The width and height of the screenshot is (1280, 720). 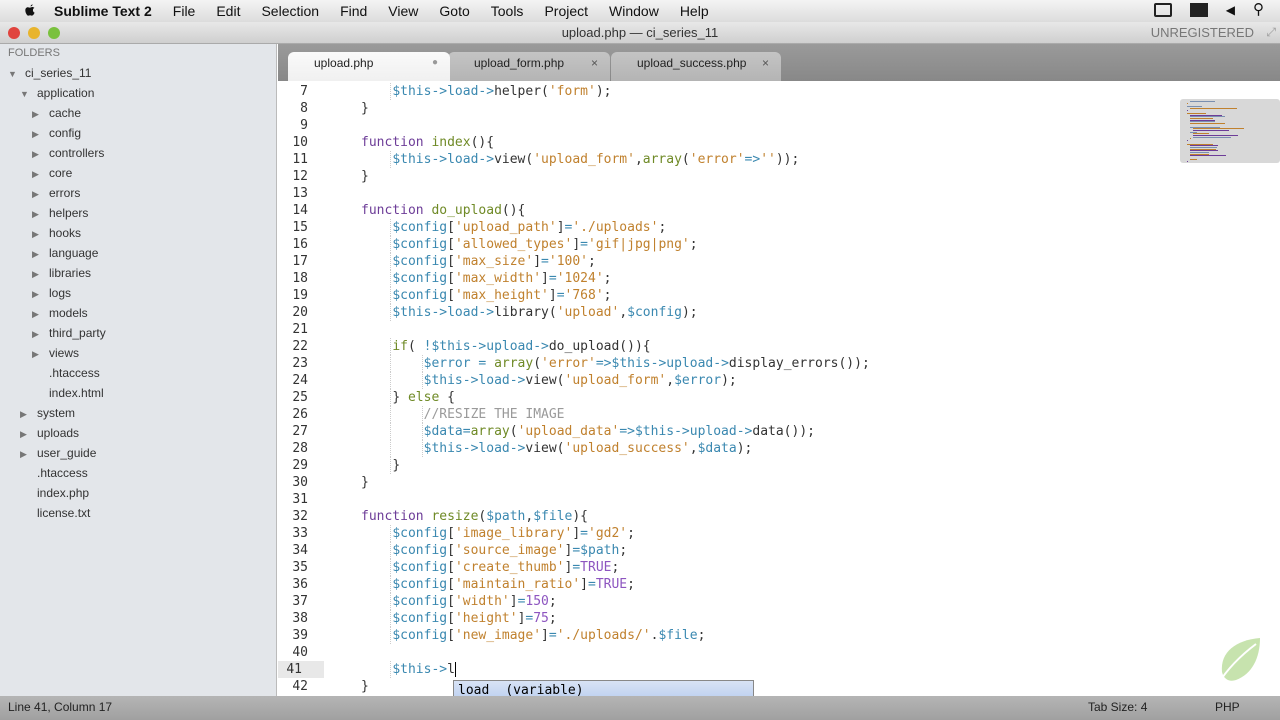 What do you see at coordinates (474, 601) in the screenshot?
I see `code-line: $config['width']=150;` at bounding box center [474, 601].